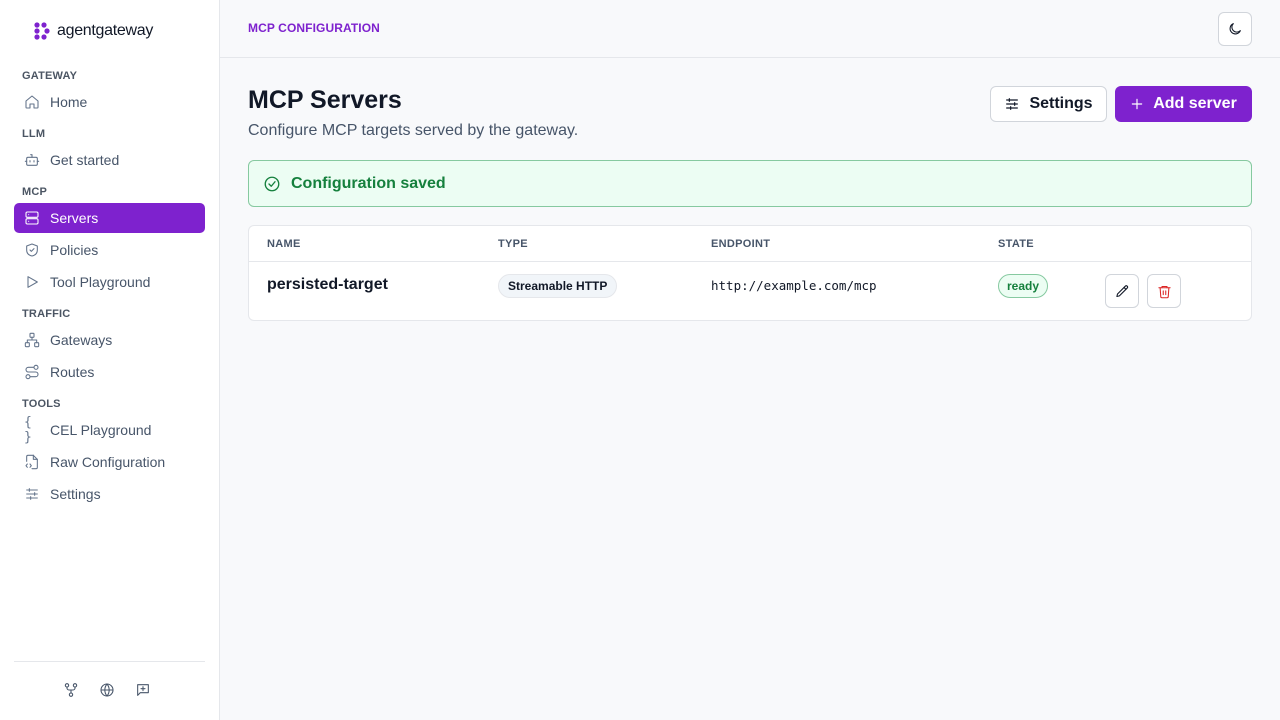 The width and height of the screenshot is (1280, 720). What do you see at coordinates (109, 250) in the screenshot?
I see `sidebar-item-policies: Policies` at bounding box center [109, 250].